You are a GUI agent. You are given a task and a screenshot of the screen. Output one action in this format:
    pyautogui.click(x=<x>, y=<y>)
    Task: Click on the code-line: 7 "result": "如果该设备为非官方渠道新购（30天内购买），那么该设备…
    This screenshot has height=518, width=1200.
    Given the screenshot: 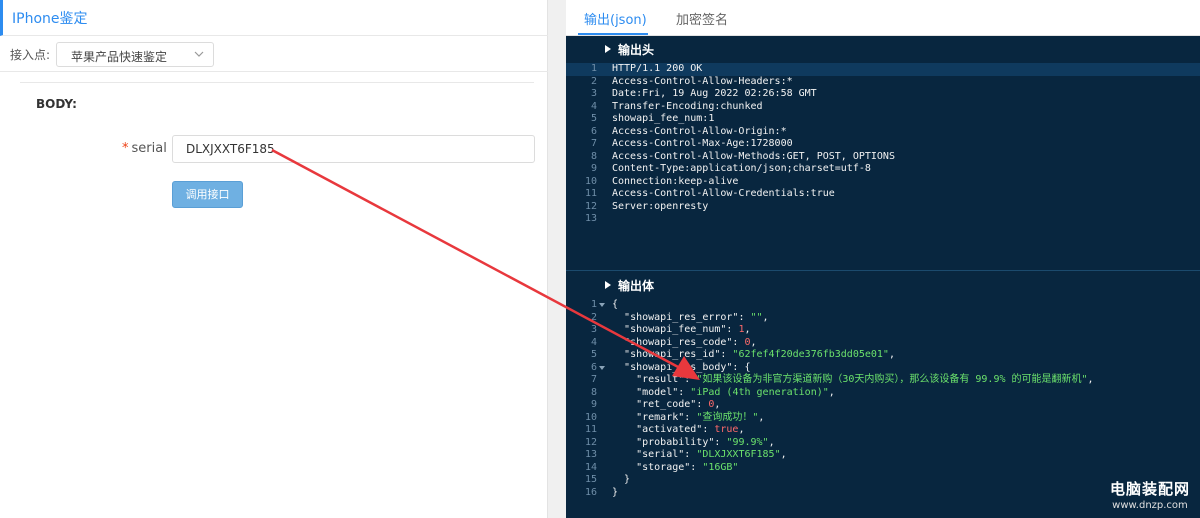 What is the action you would take?
    pyautogui.click(x=883, y=380)
    